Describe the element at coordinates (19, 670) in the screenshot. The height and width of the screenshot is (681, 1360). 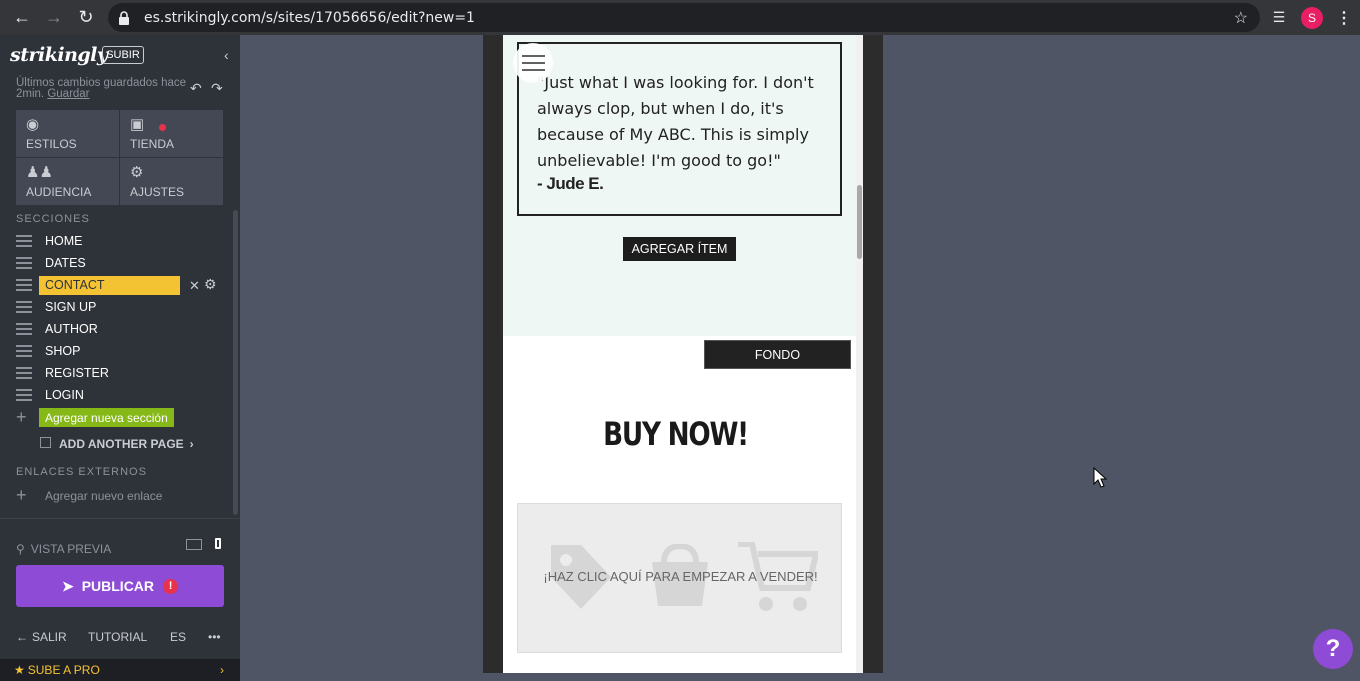
I see `star-icon: ★` at that location.